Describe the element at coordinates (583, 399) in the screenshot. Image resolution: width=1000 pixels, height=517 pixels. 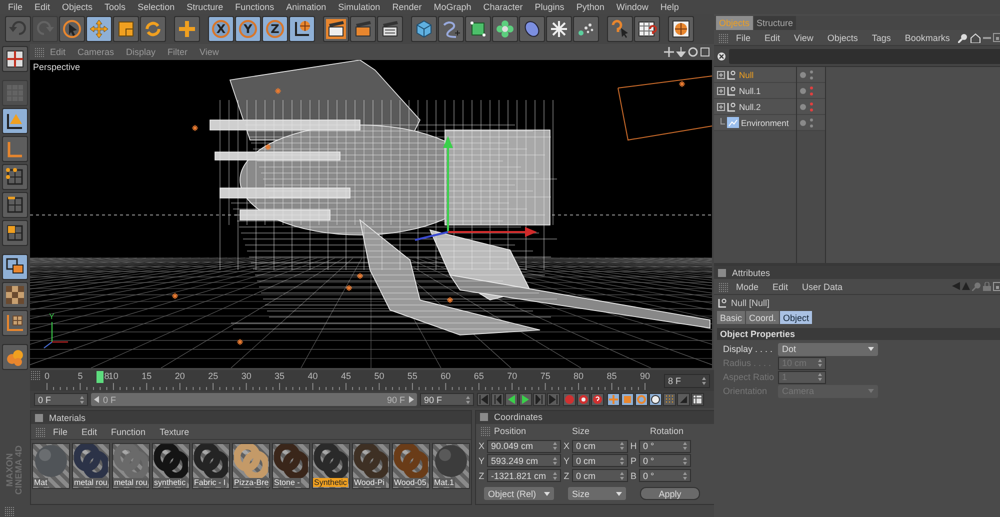
I see `autokey-button` at that location.